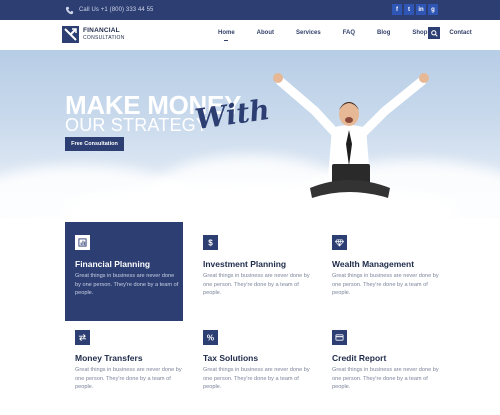 This screenshot has height=415, width=500. I want to click on linkedin-icon: in, so click(421, 9).